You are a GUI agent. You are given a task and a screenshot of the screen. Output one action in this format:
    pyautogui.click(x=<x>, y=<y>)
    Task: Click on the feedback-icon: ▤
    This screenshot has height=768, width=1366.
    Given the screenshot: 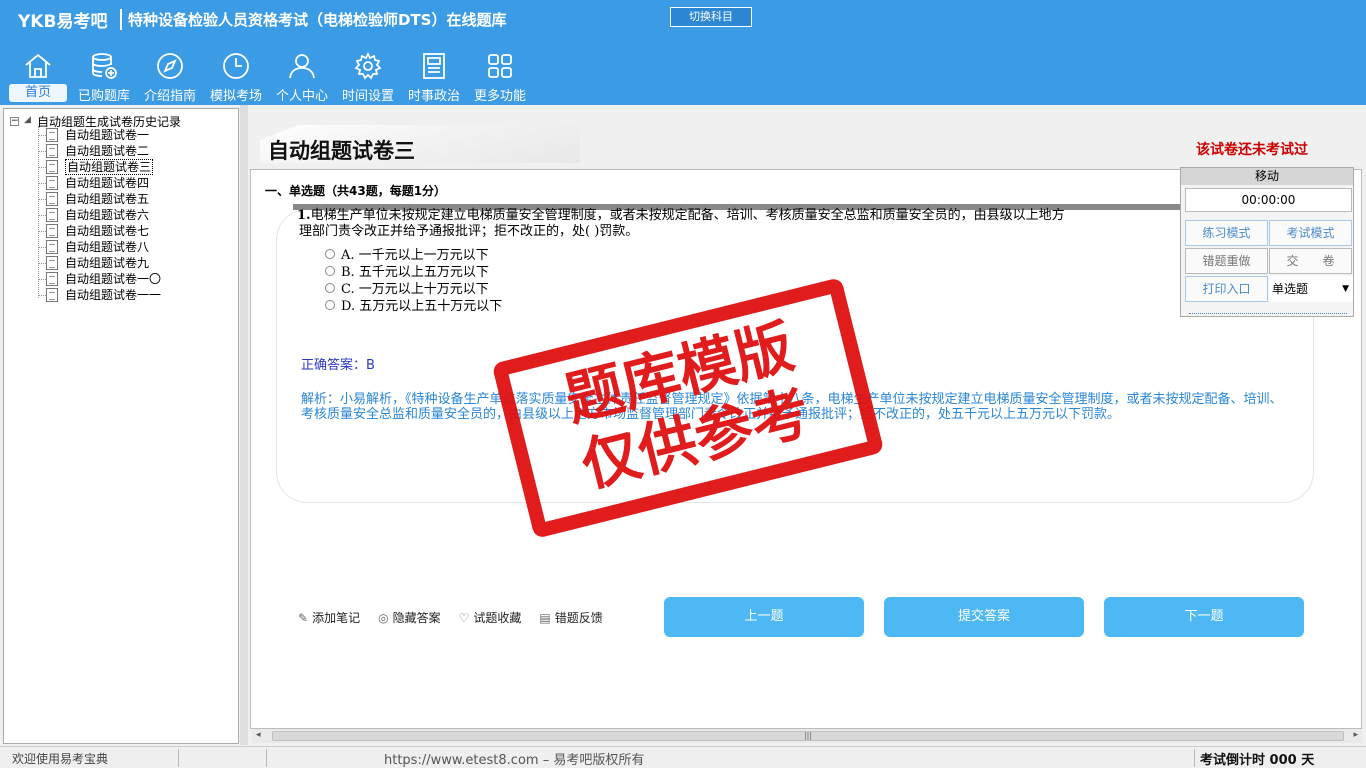 What is the action you would take?
    pyautogui.click(x=545, y=617)
    